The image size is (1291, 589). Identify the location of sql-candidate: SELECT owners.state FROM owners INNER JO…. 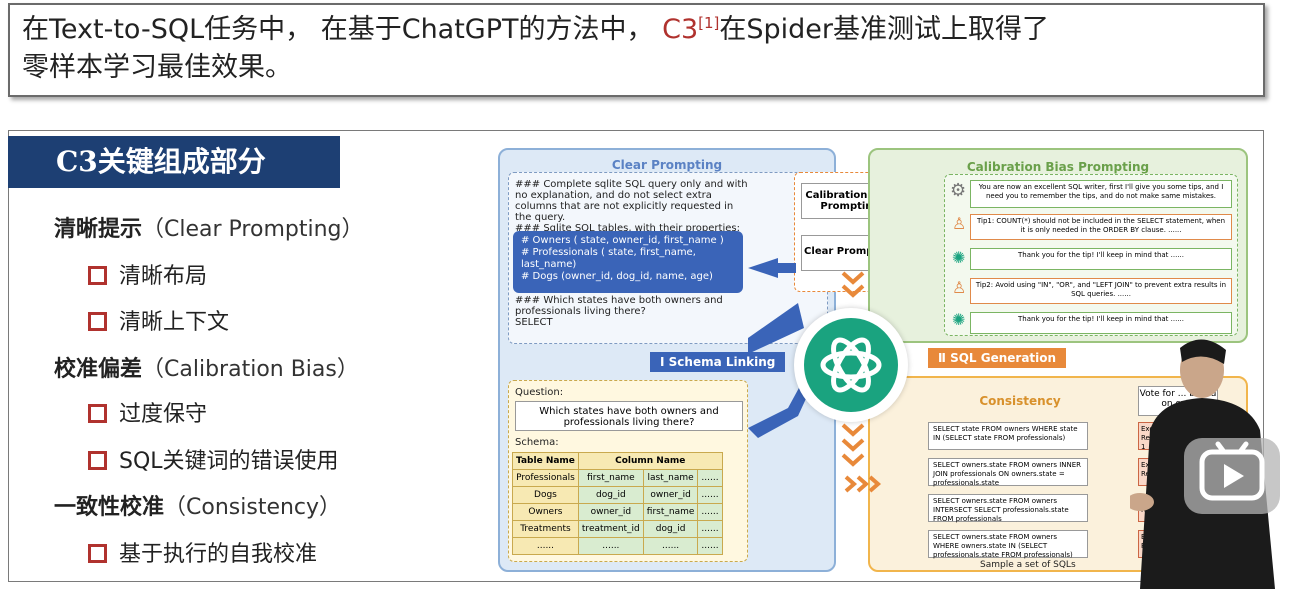
(1008, 472).